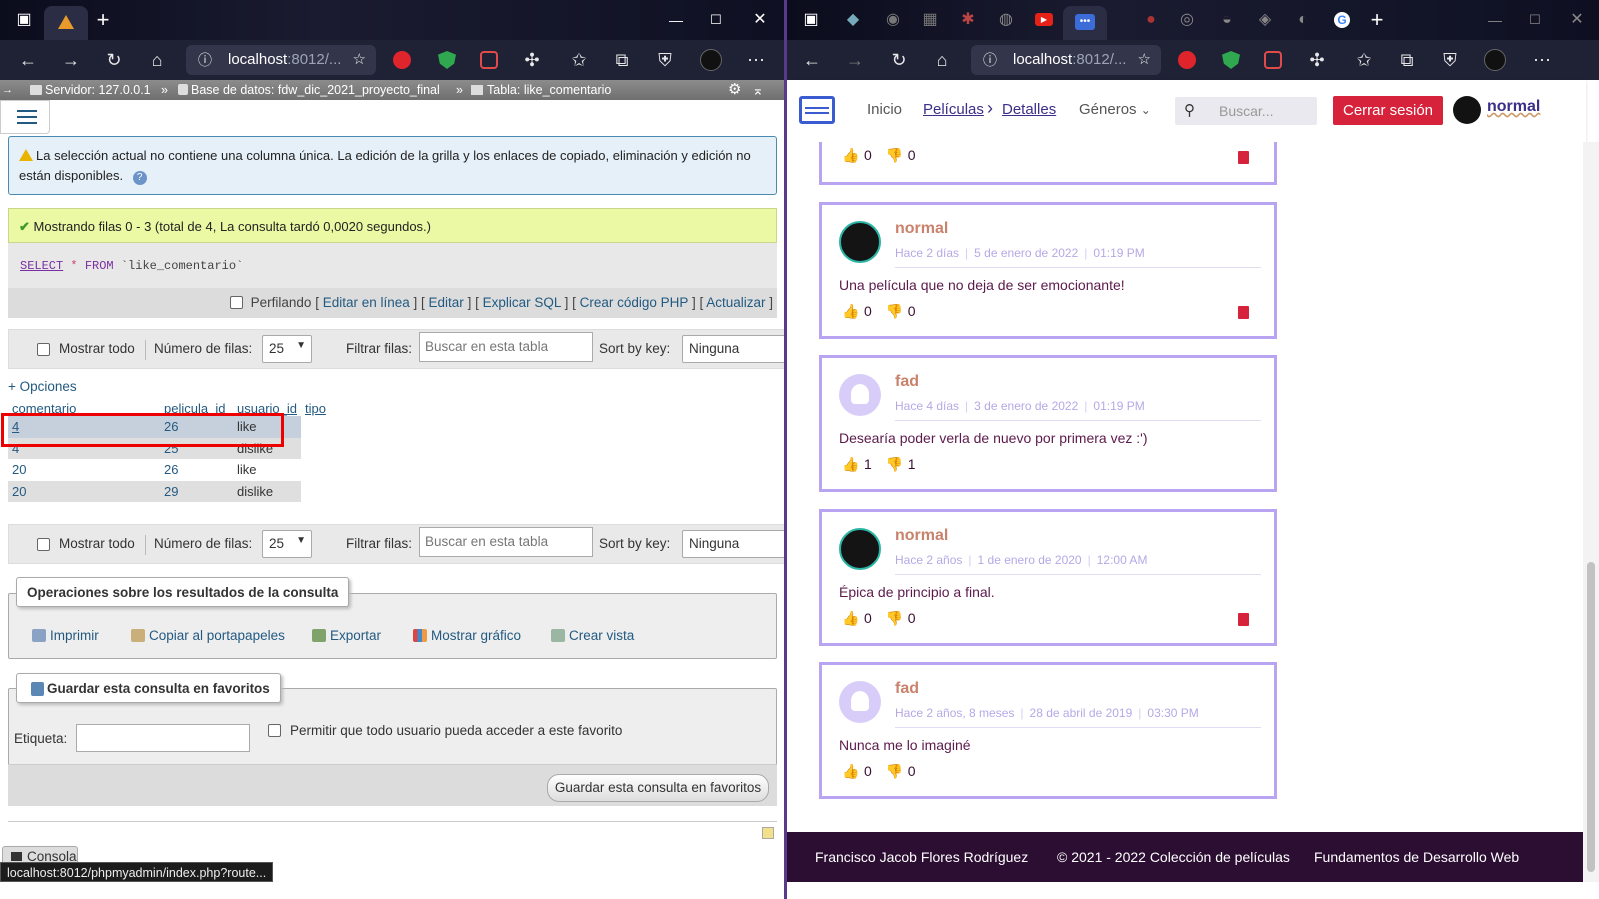  I want to click on profiling-checkbox, so click(236, 302).